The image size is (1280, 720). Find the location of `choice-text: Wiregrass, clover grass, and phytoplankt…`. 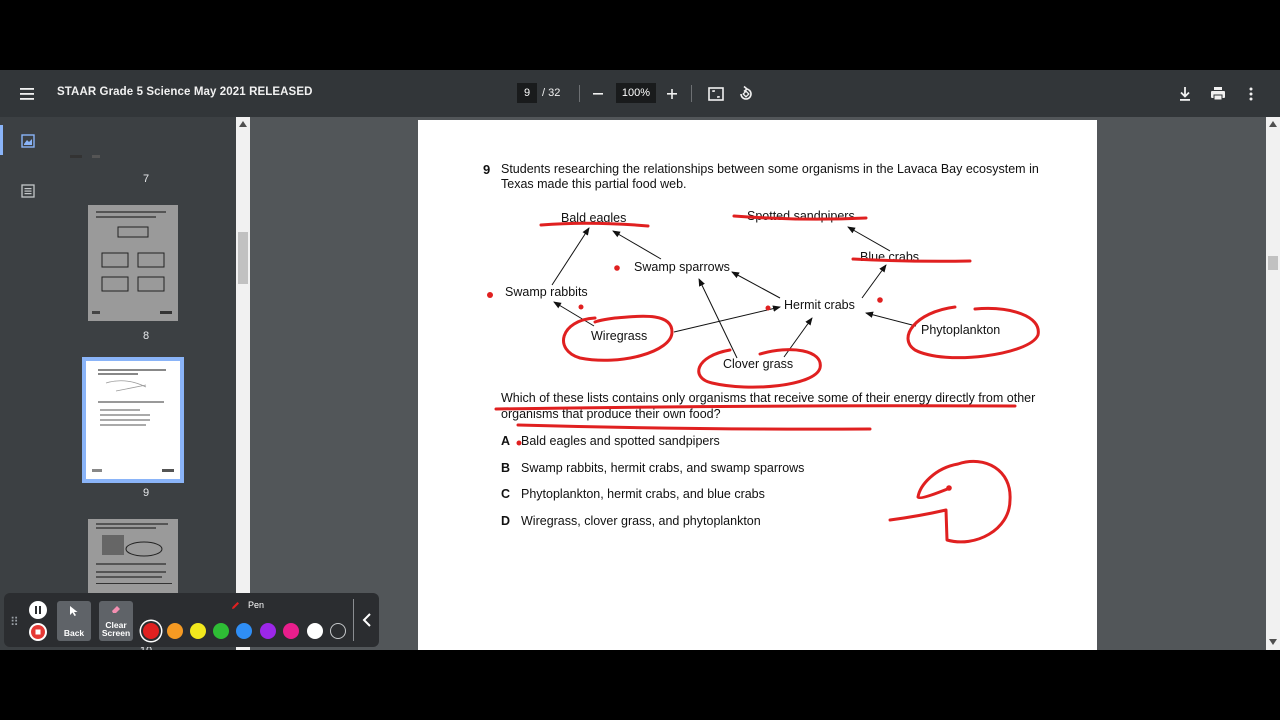

choice-text: Wiregrass, clover grass, and phytoplankt… is located at coordinates (641, 521).